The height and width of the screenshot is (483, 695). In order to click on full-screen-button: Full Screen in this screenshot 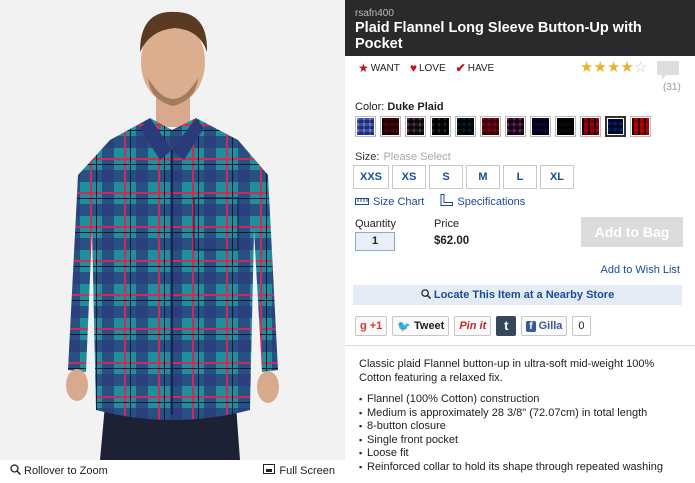, I will do `click(299, 470)`.